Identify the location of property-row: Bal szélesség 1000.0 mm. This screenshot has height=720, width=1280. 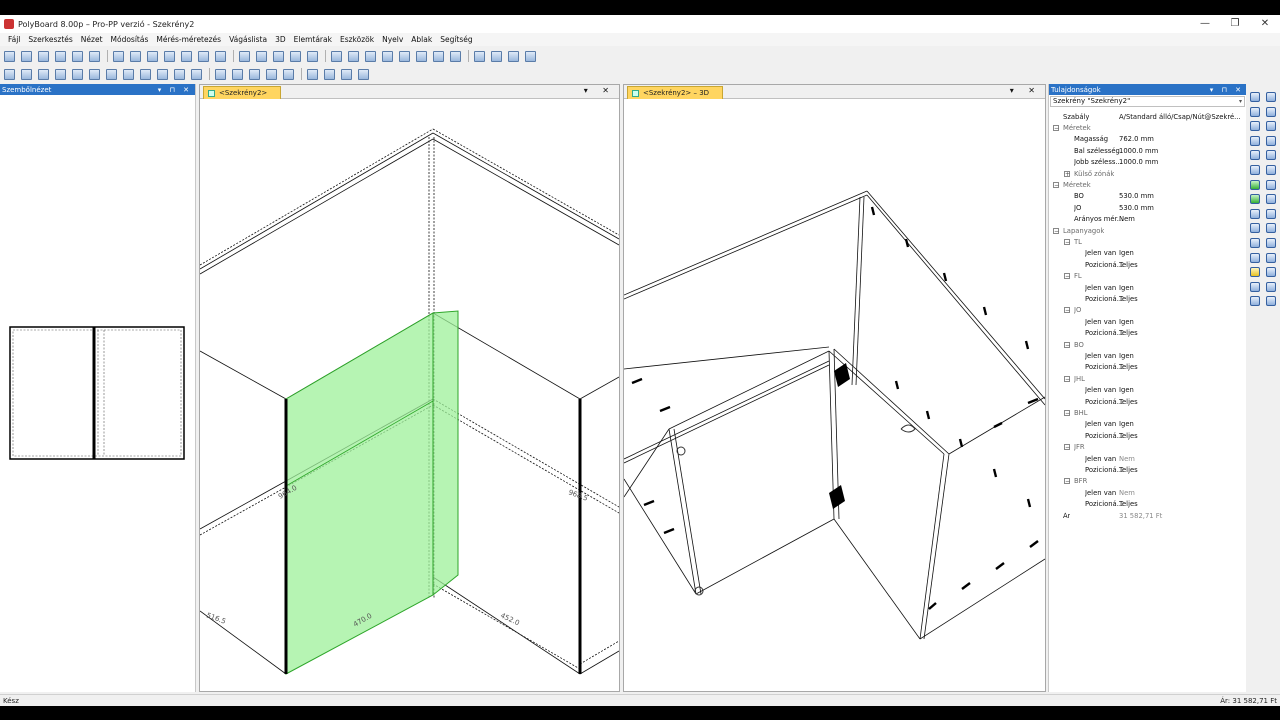
(1148, 150).